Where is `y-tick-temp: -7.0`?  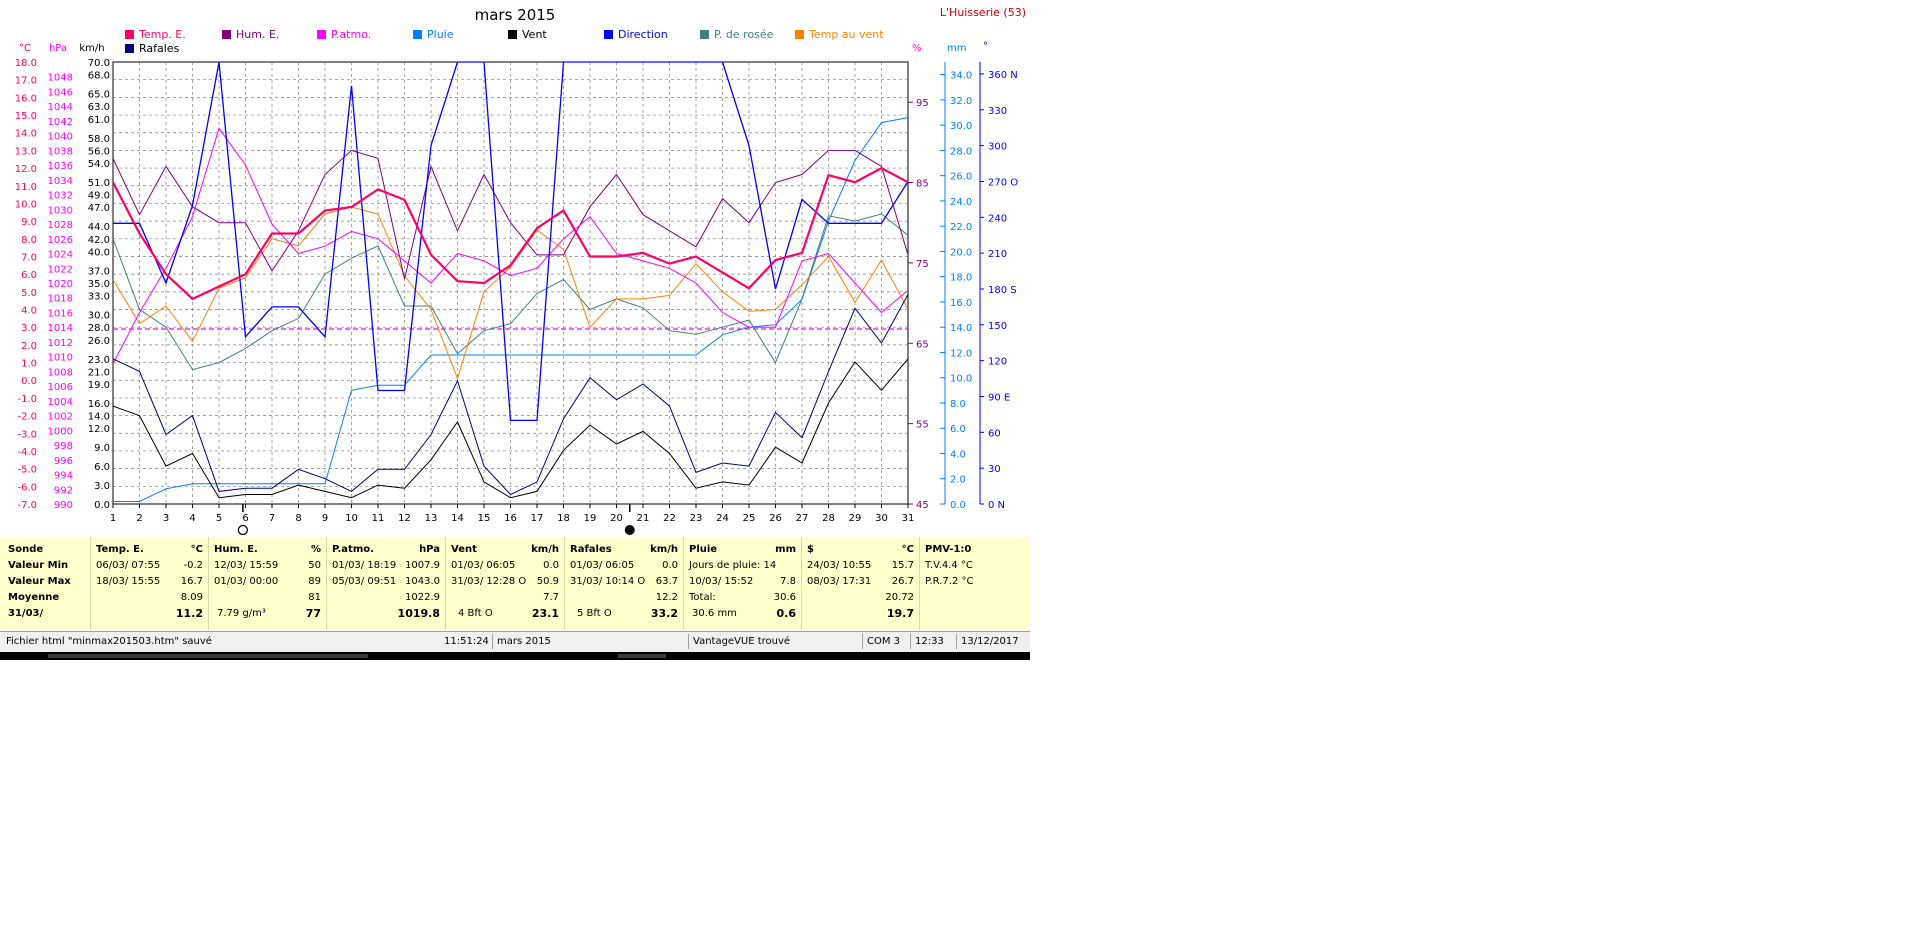
y-tick-temp: -7.0 is located at coordinates (27, 505).